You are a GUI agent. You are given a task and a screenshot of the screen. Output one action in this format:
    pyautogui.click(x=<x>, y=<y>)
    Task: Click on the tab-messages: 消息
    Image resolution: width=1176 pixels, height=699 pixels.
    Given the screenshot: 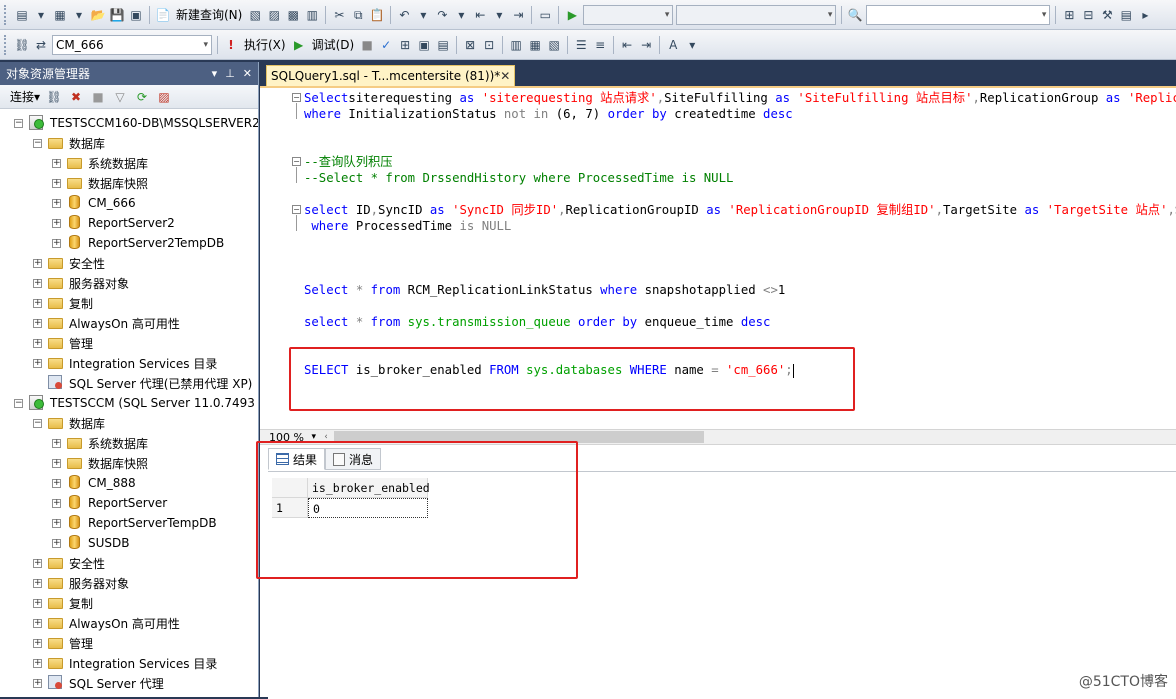 What is the action you would take?
    pyautogui.click(x=353, y=459)
    